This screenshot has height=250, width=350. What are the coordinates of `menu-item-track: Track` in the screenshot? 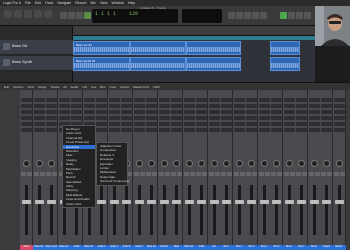 It's located at (49, 3).